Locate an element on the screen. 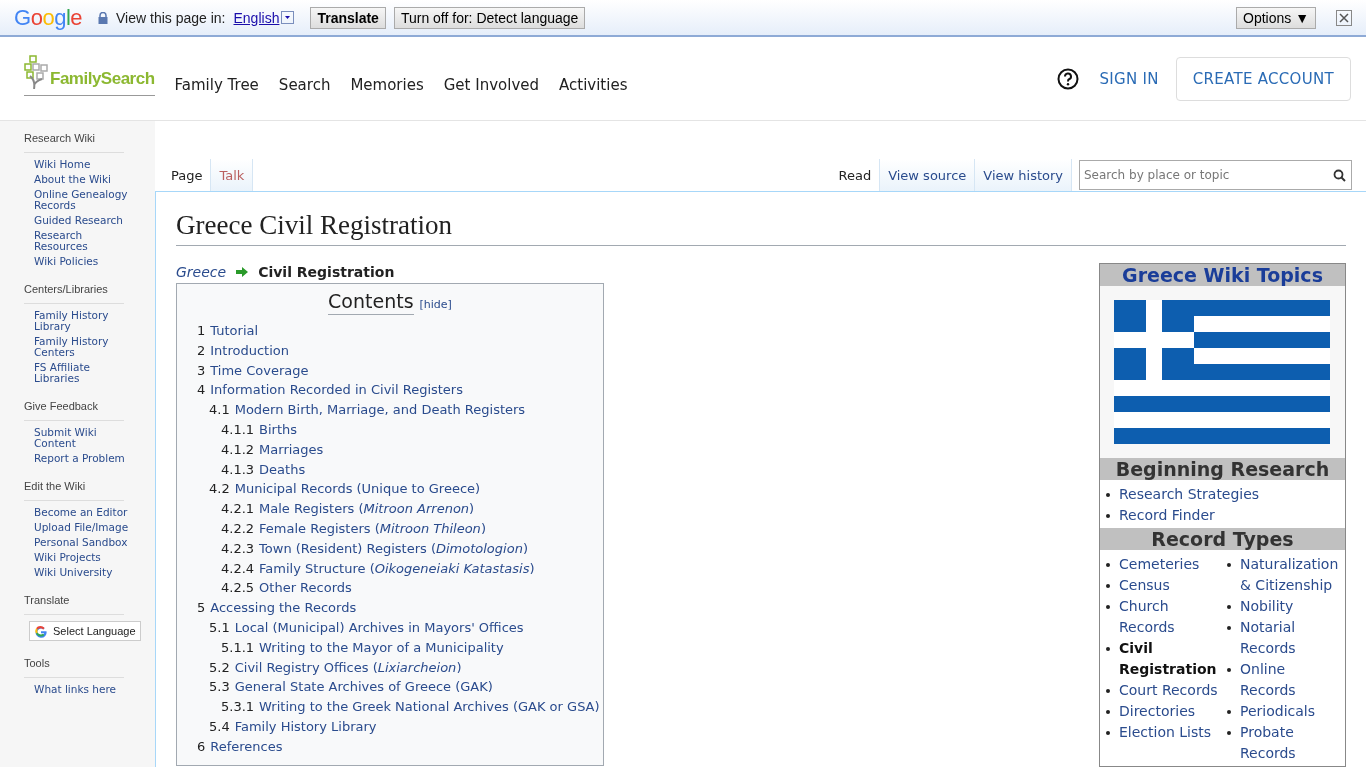 Image resolution: width=1366 pixels, height=768 pixels. sidebar-heading: Tools is located at coordinates (74, 667).